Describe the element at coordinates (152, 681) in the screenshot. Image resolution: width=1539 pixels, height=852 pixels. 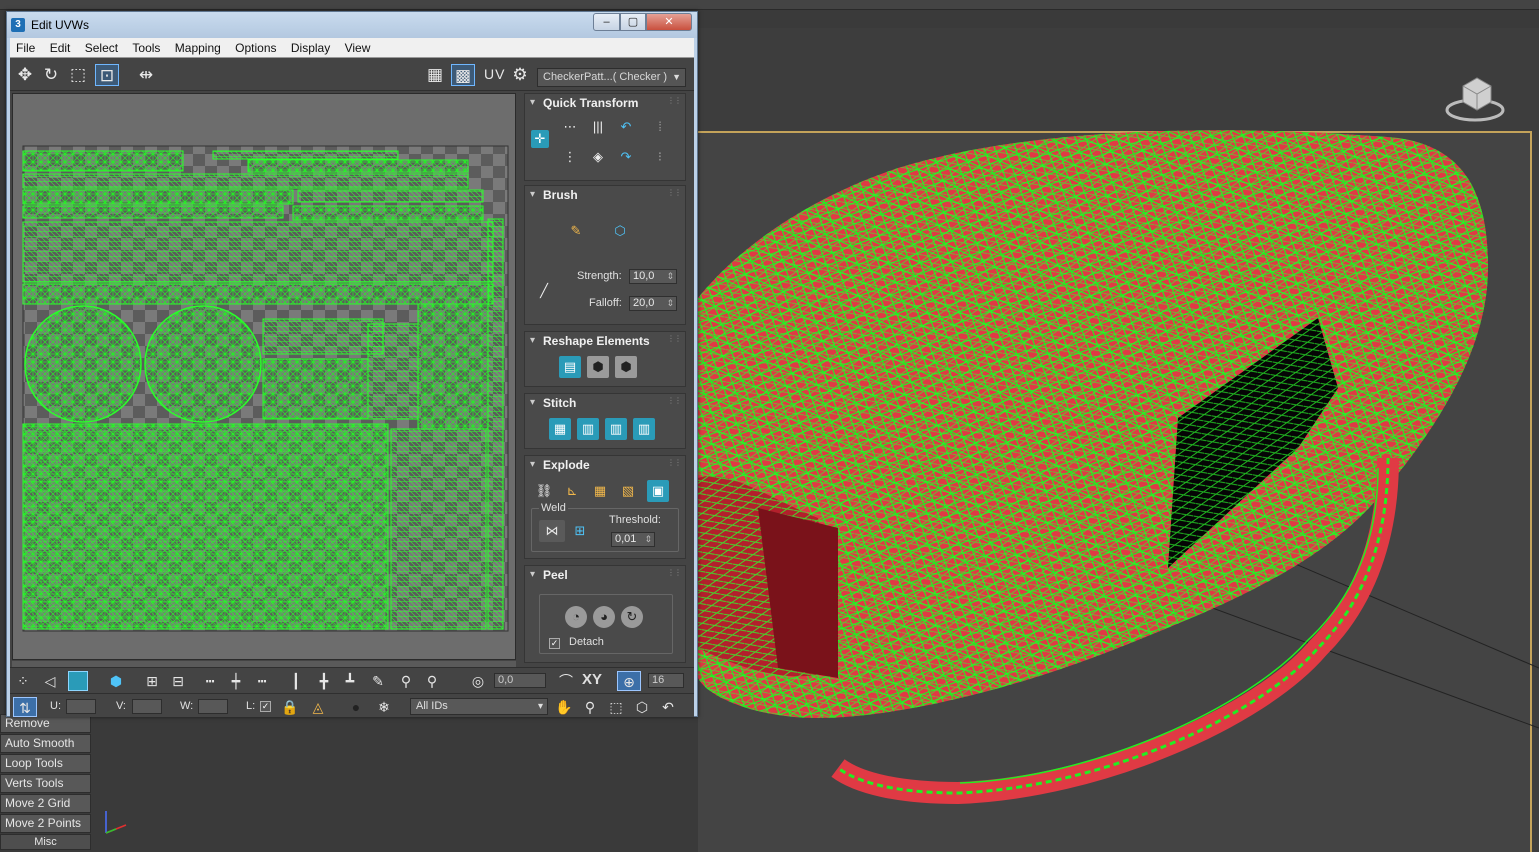
I see `grow-selection-icon: ⊞` at that location.